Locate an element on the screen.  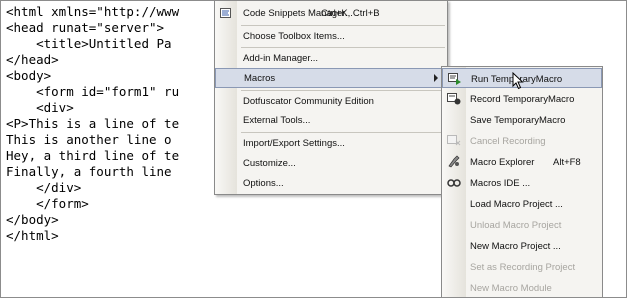
code-line: This is another line o is located at coordinates (89, 139).